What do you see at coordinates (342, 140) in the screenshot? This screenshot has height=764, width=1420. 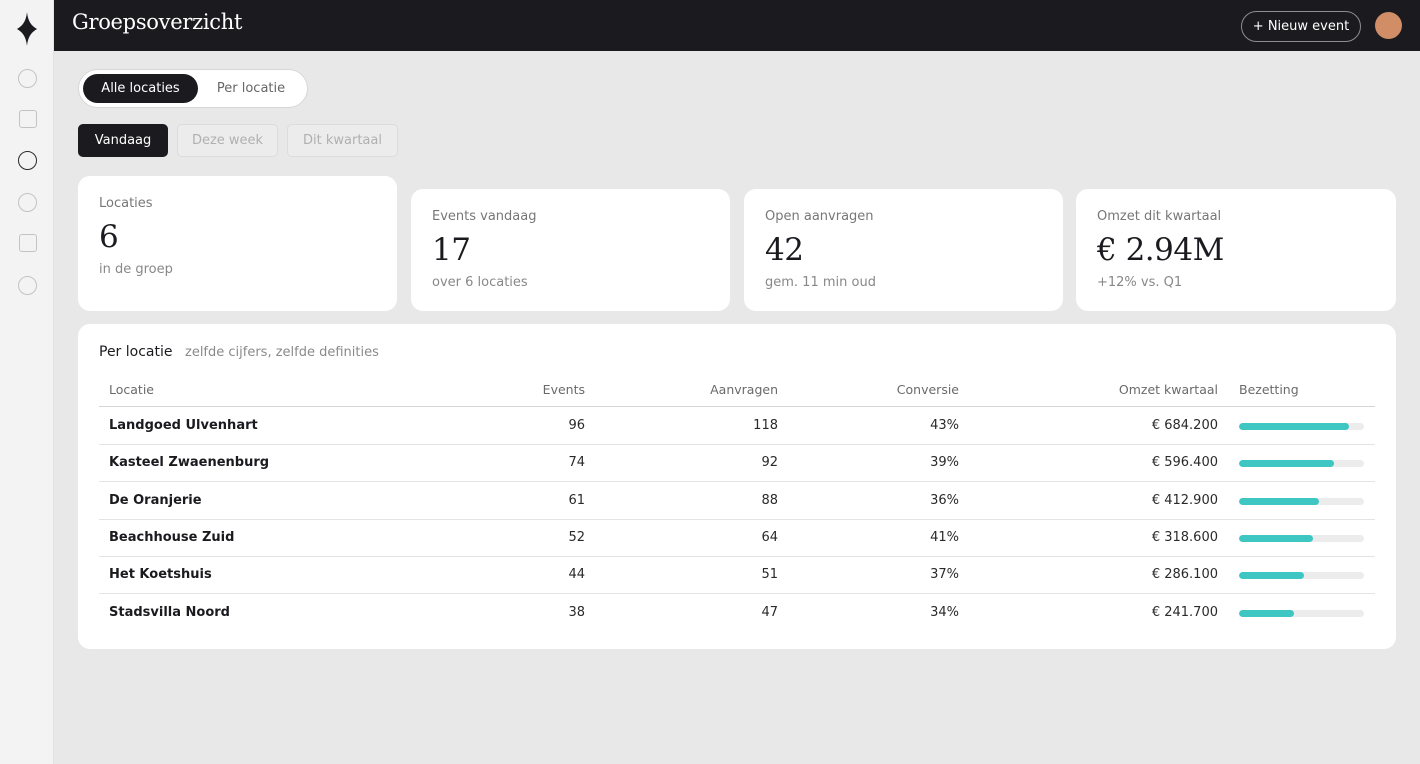 I see `period-dit-kwartaal: Dit kwartaal` at bounding box center [342, 140].